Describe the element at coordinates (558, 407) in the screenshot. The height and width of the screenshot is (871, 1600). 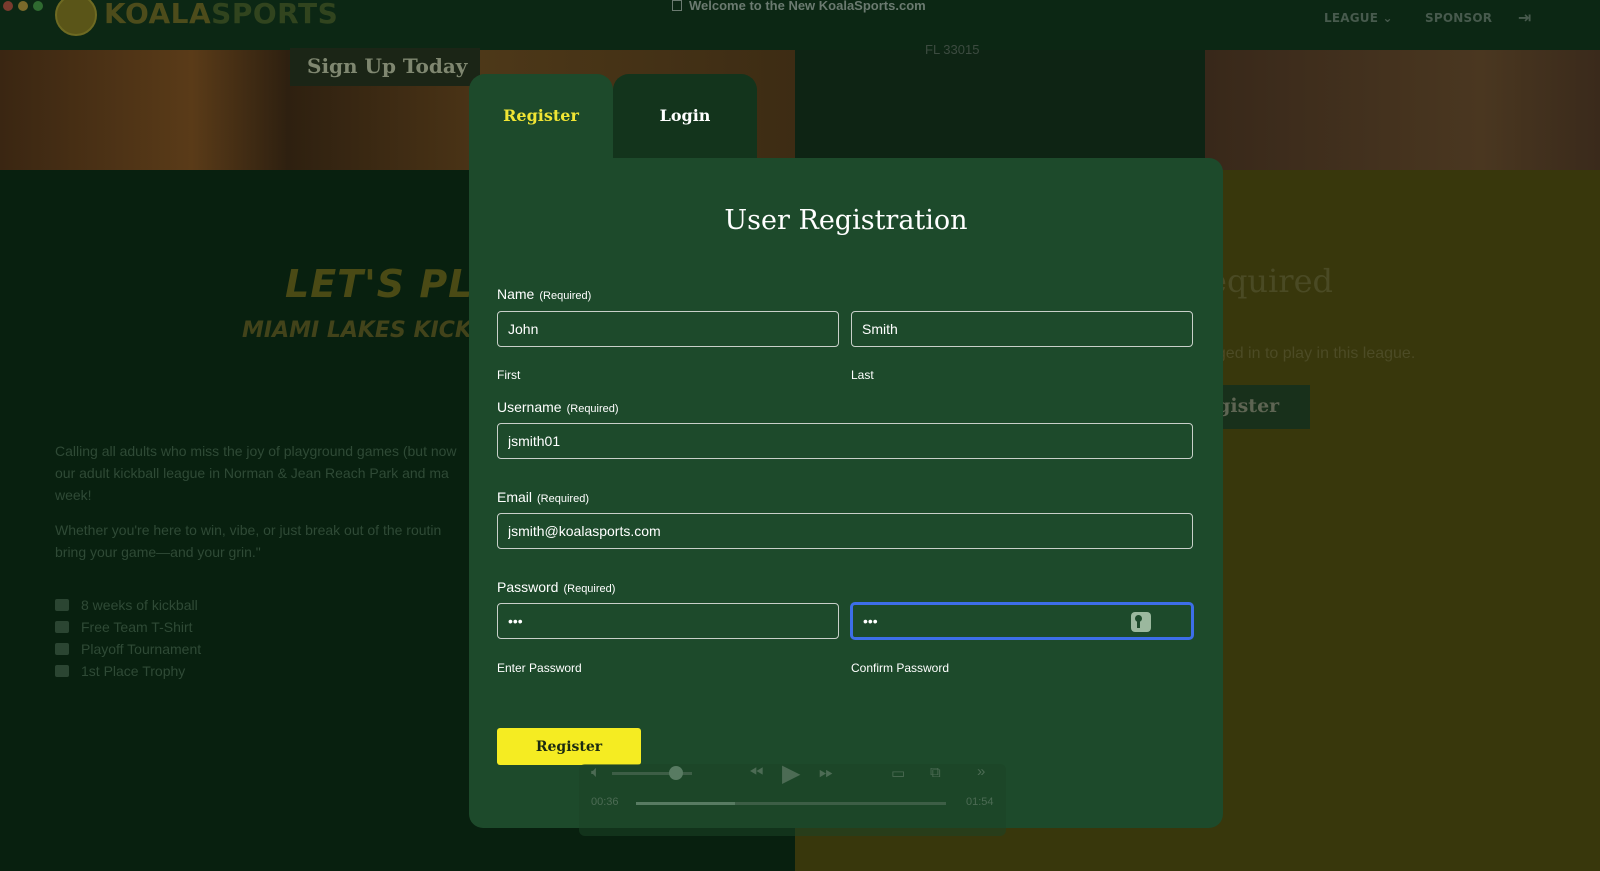
I see `username-label: Username (Required)` at that location.